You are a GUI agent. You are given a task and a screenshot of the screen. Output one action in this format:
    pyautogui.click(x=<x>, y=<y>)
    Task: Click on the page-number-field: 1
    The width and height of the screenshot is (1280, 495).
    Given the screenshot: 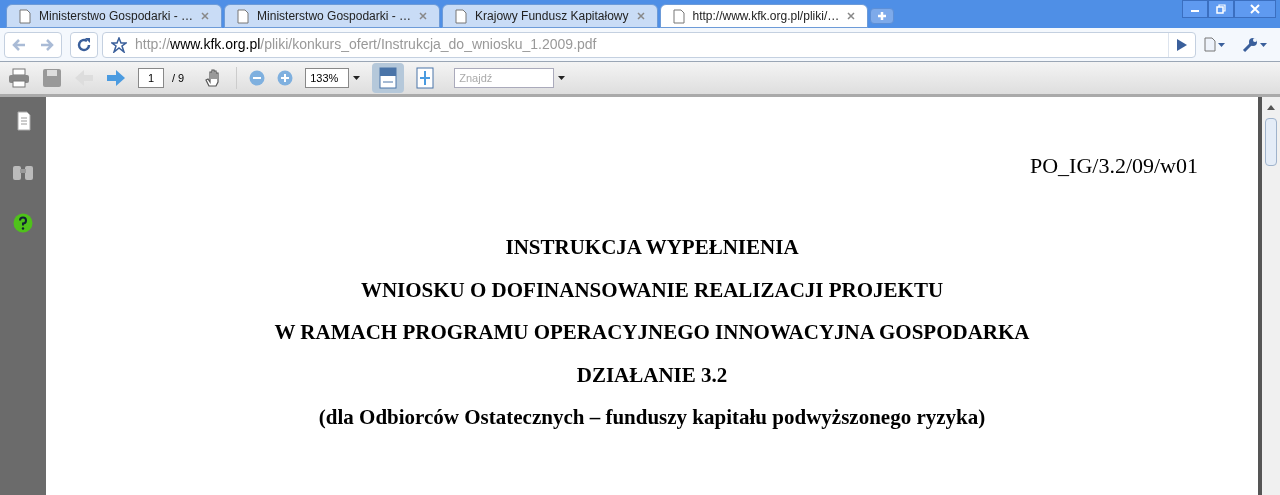 What is the action you would take?
    pyautogui.click(x=151, y=78)
    